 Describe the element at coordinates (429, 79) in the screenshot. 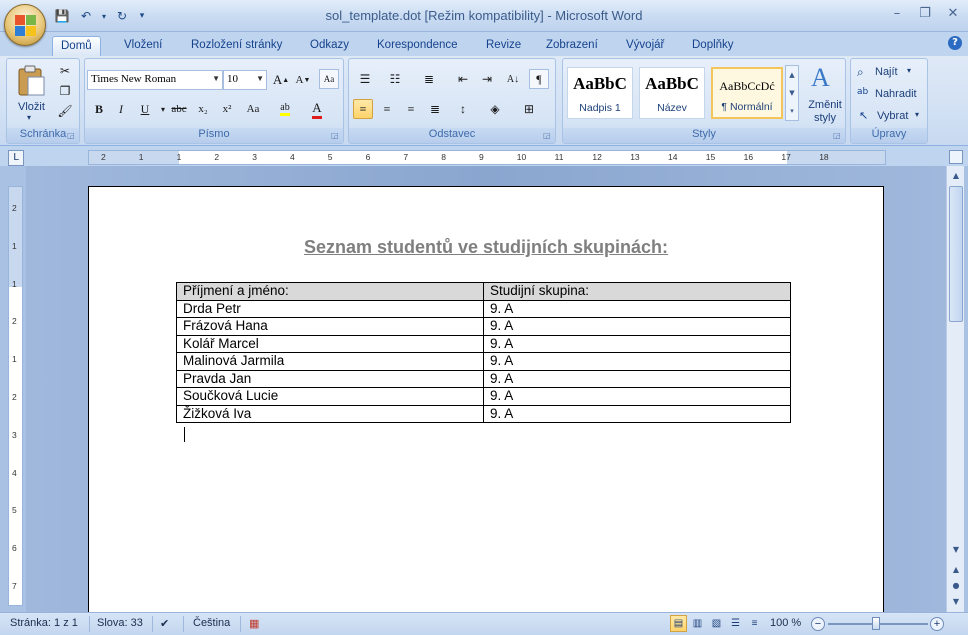

I see `multilevel-list-icon: ≣` at that location.